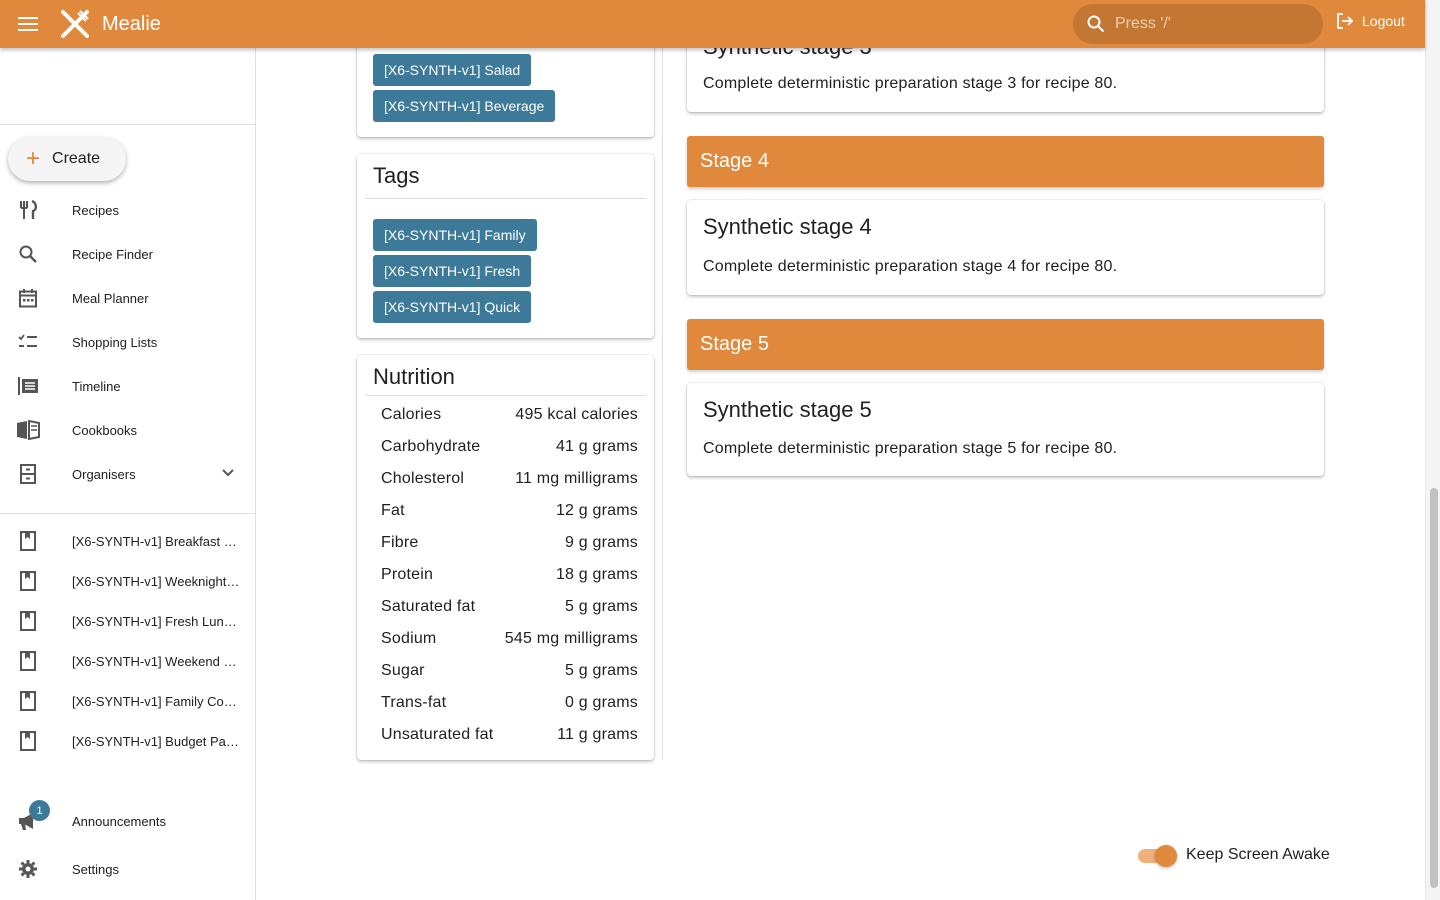 Image resolution: width=1440 pixels, height=900 pixels. Describe the element at coordinates (115, 342) in the screenshot. I see `sidebar-item-label: Shopping Lists` at that location.